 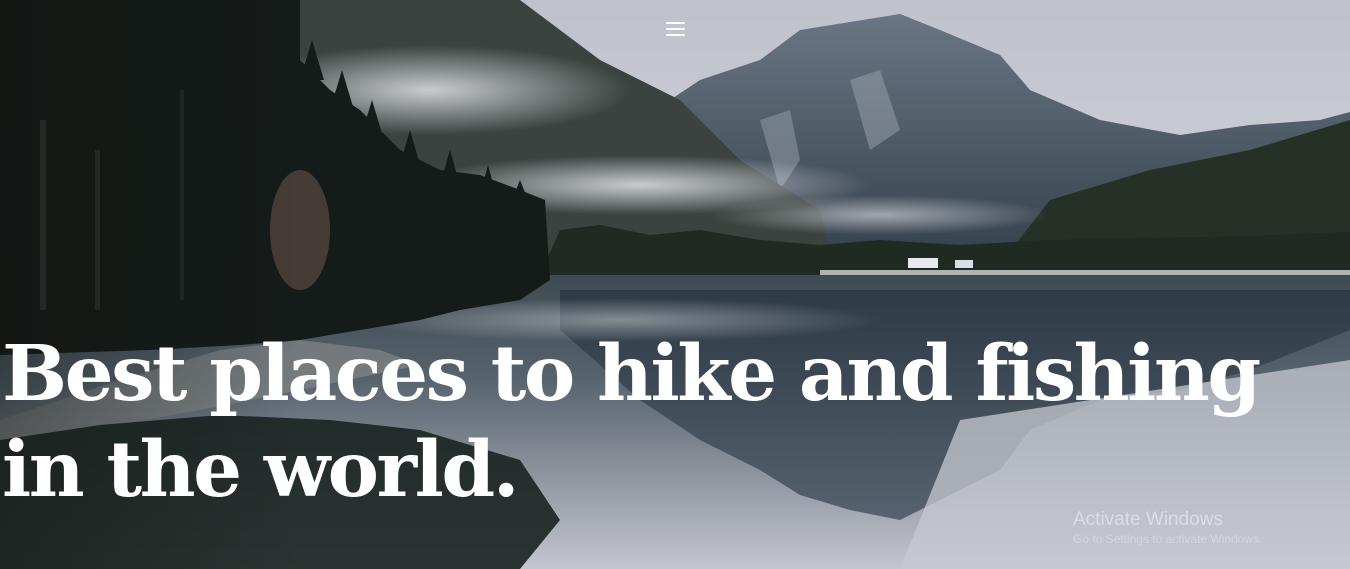 I want to click on hamburger-menu-icon, so click(x=675, y=30).